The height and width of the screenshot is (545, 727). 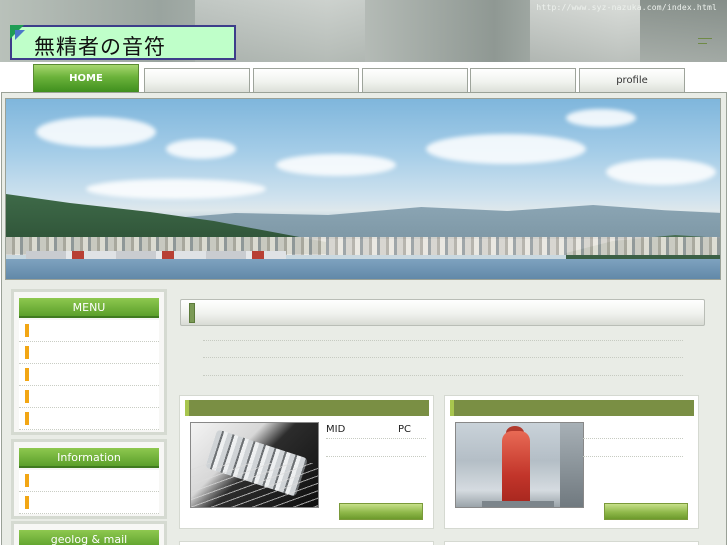 I want to click on content-card: MID PC, so click(x=306, y=462).